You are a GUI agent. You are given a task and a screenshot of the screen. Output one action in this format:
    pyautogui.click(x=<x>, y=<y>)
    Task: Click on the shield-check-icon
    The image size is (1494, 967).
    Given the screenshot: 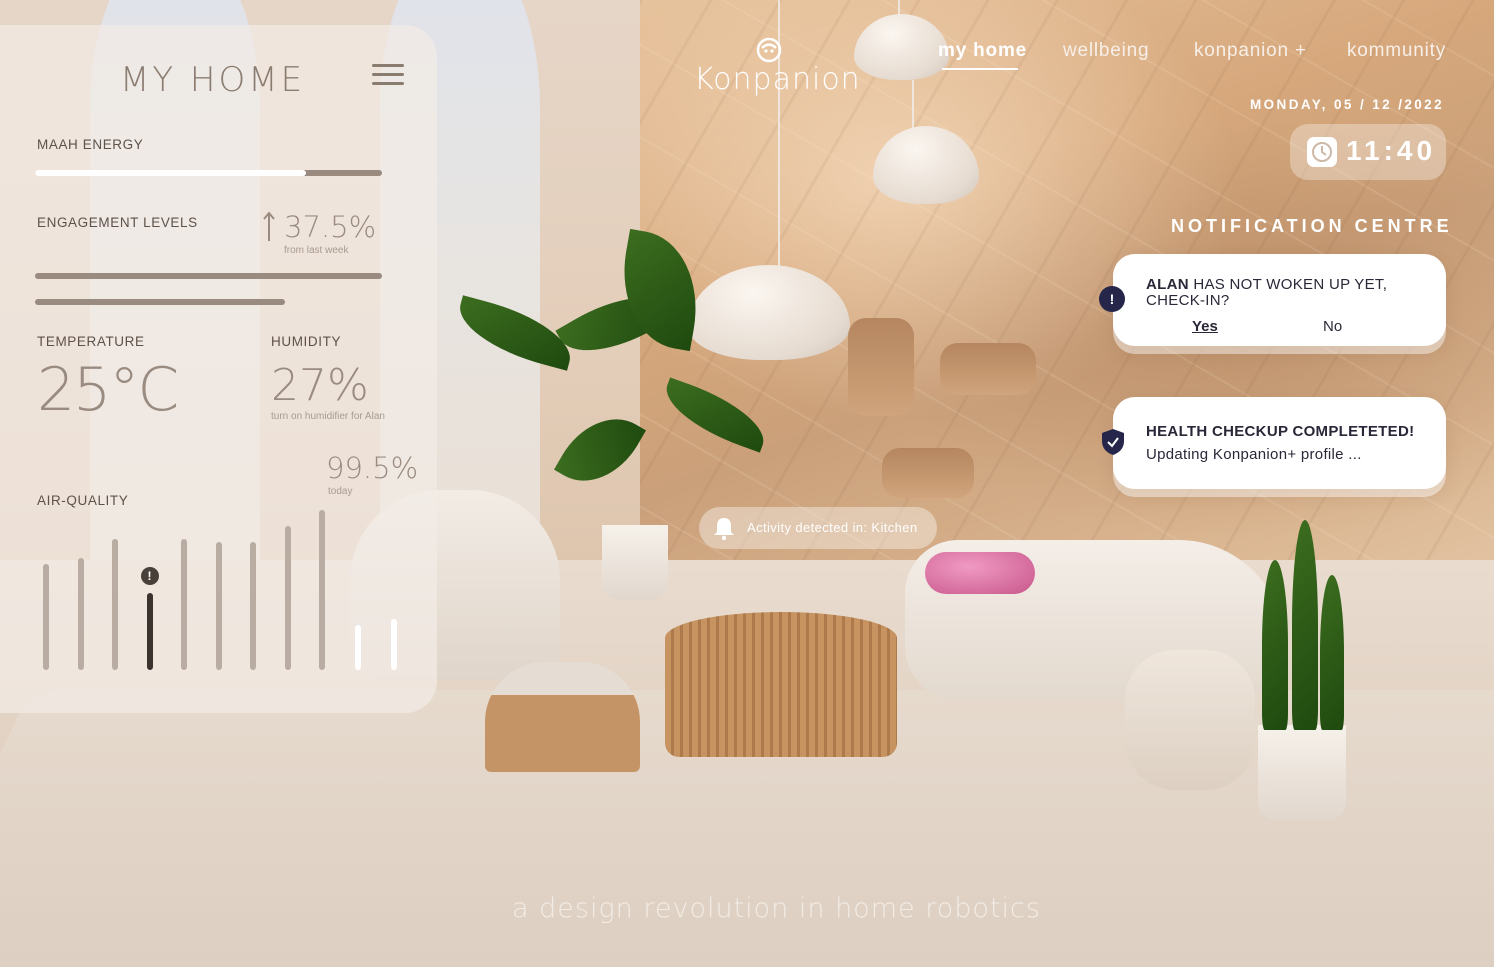 What is the action you would take?
    pyautogui.click(x=1113, y=442)
    